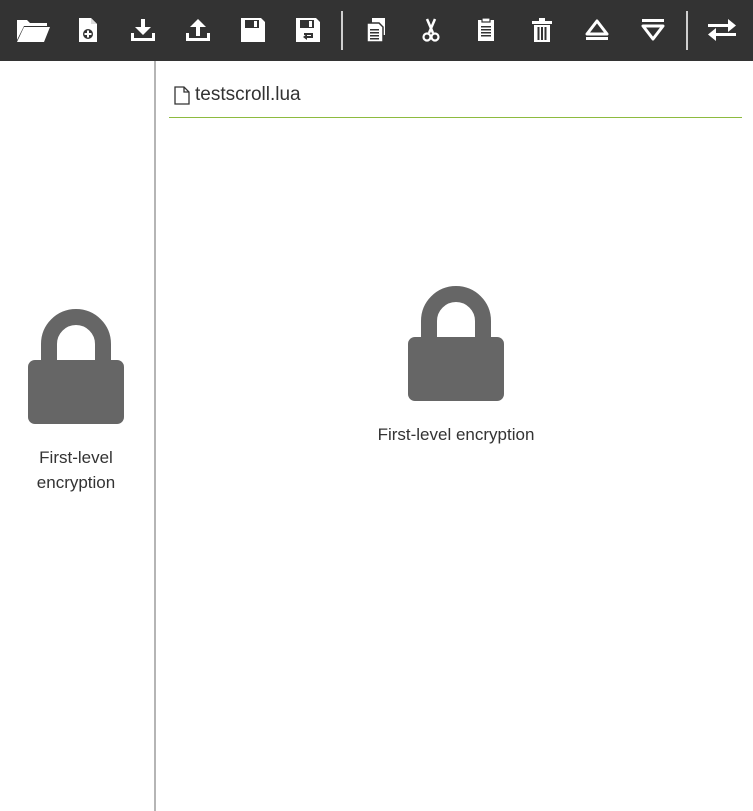  I want to click on new-file-button, so click(88, 30).